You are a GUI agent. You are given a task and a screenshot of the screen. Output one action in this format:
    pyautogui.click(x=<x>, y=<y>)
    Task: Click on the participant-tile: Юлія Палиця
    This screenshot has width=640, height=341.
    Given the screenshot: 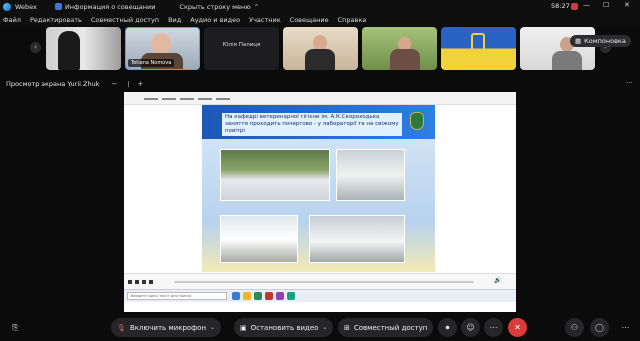 What is the action you would take?
    pyautogui.click(x=241, y=48)
    